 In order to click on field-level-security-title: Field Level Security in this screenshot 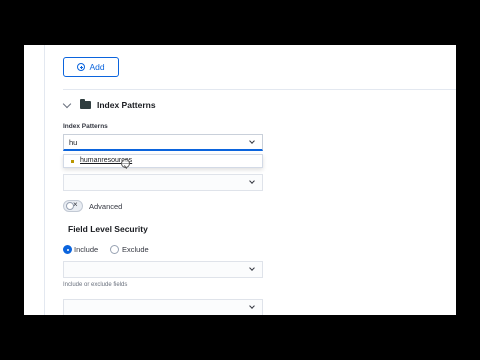, I will do `click(108, 229)`.